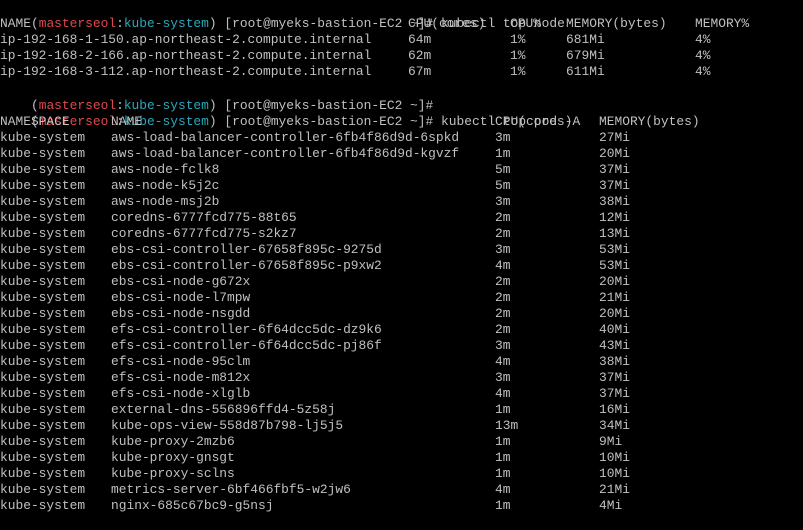 This screenshot has height=530, width=803. Describe the element at coordinates (401, 282) in the screenshot. I see `pod-table-row: kube-system ebs-csi-node-g672x 2m 20Mi` at that location.